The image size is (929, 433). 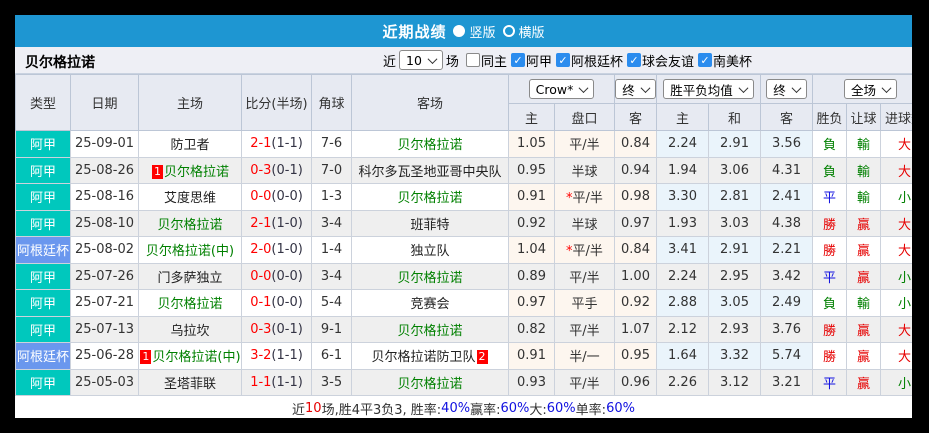 What do you see at coordinates (787, 223) in the screenshot?
I see `avg-away: 4.38` at bounding box center [787, 223].